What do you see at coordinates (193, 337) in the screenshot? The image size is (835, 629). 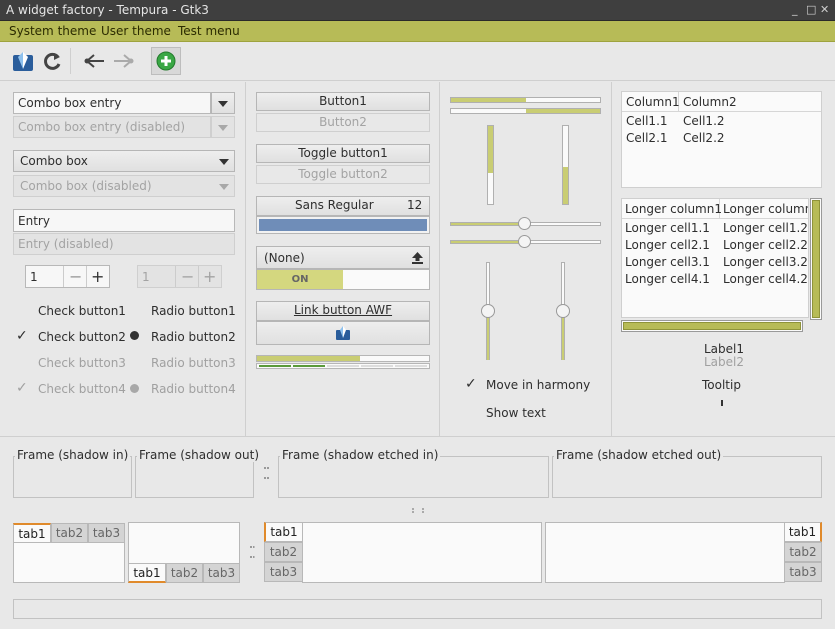 I see `radio-button-2: Radio button2` at bounding box center [193, 337].